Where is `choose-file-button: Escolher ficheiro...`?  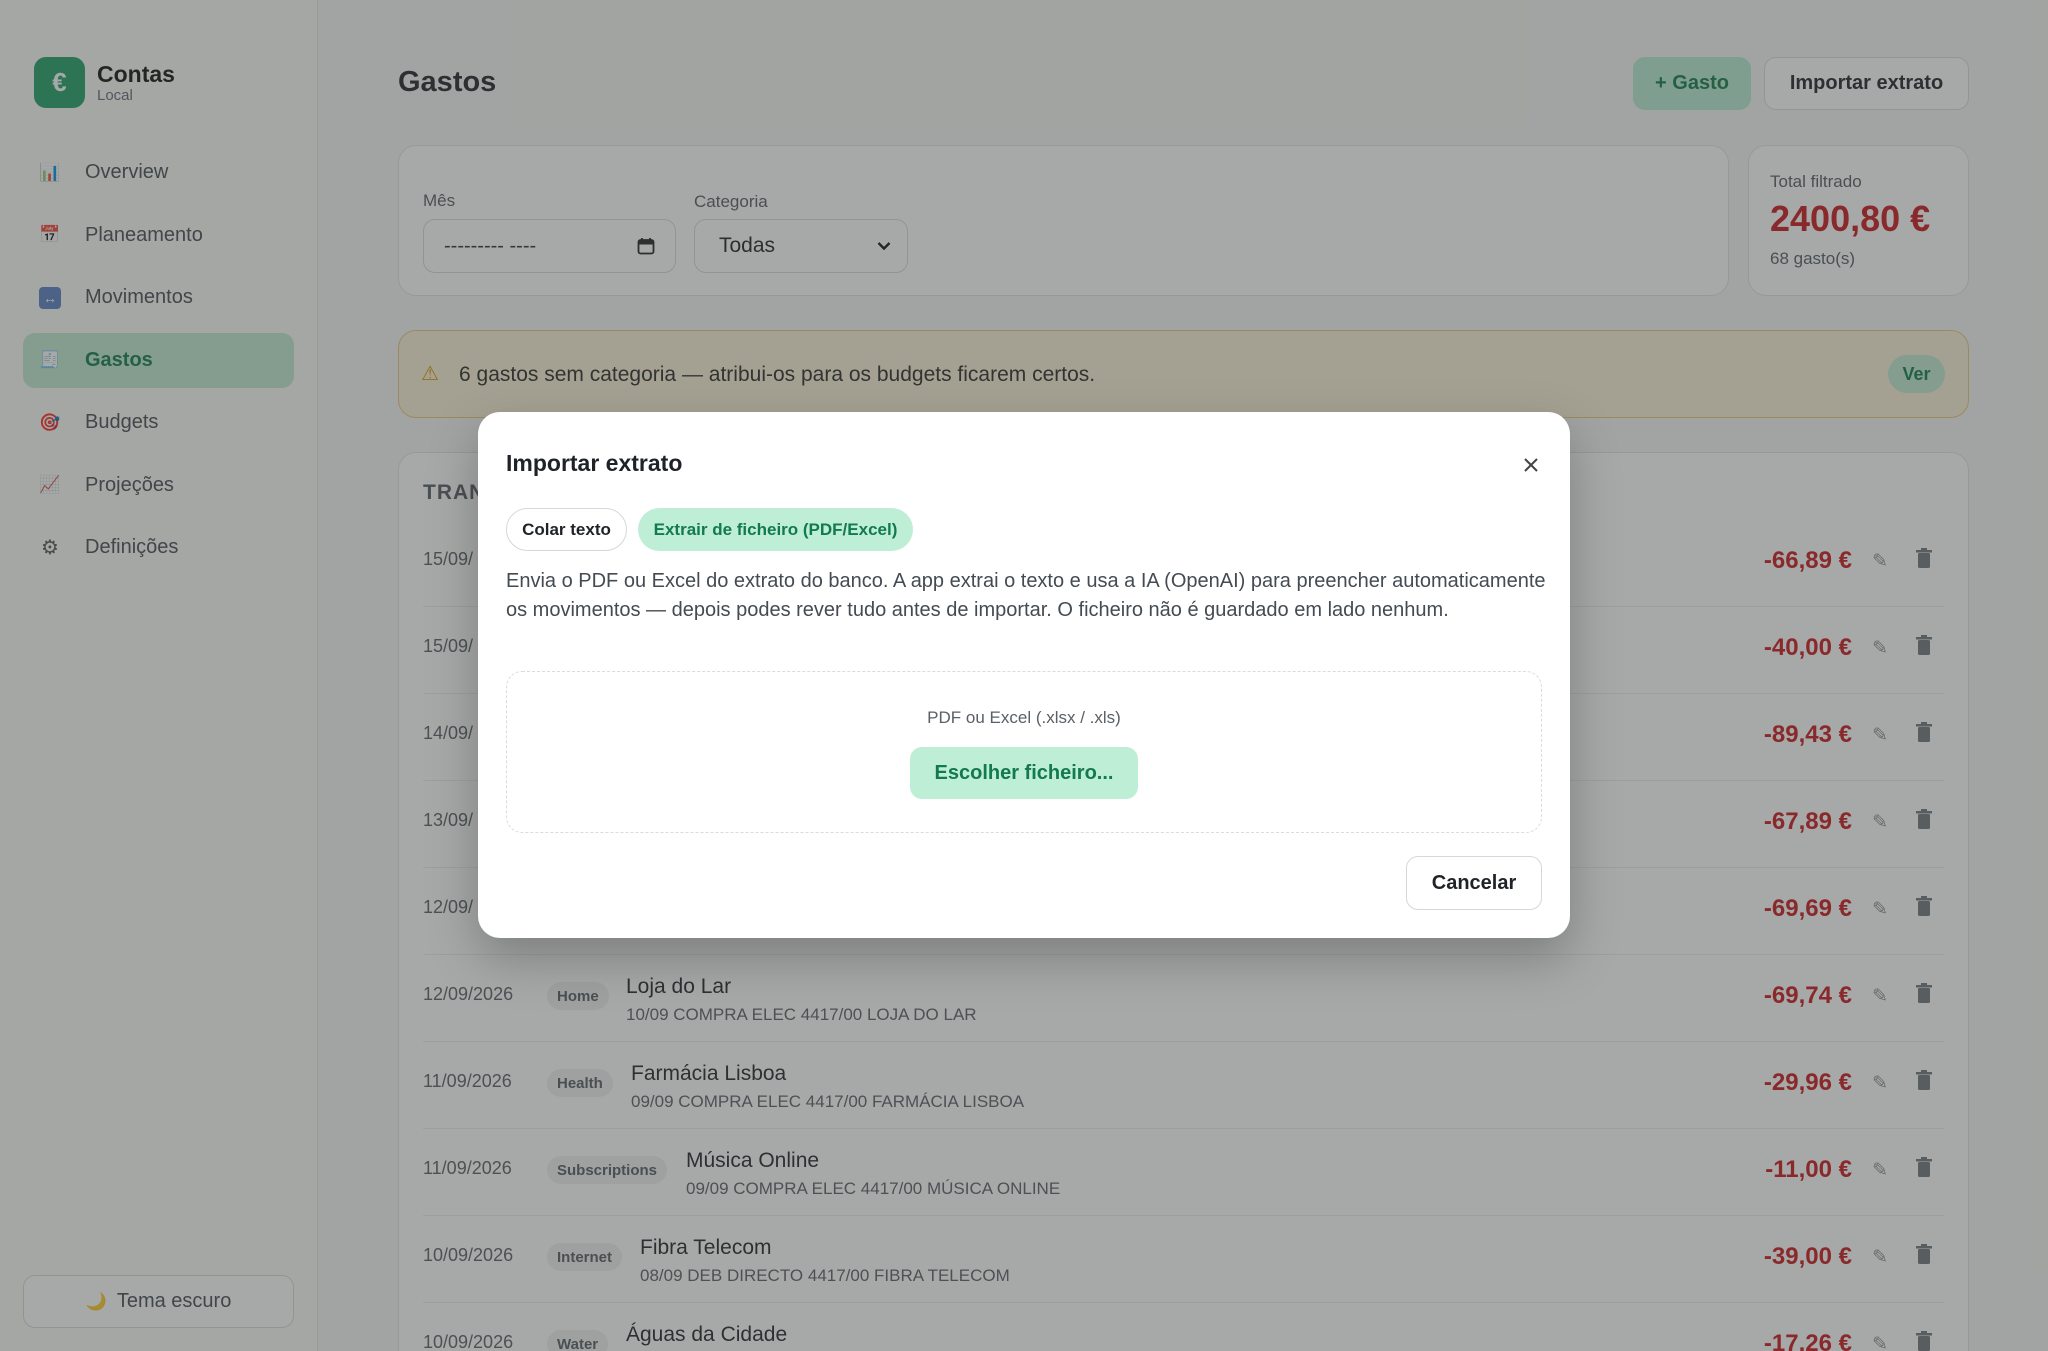 choose-file-button: Escolher ficheiro... is located at coordinates (1024, 773).